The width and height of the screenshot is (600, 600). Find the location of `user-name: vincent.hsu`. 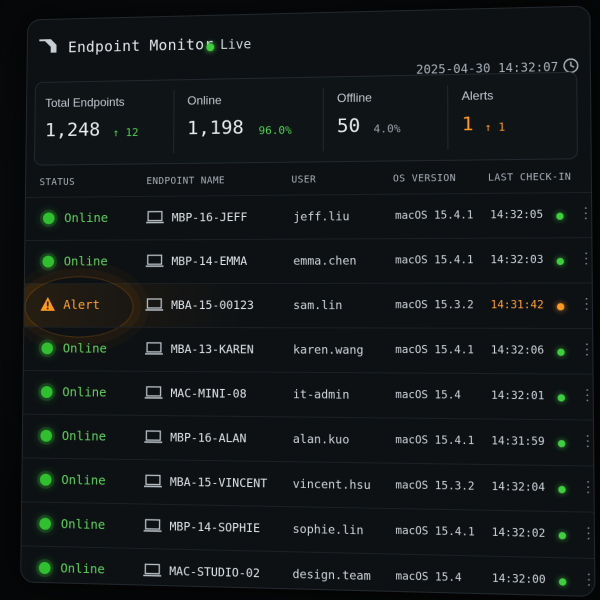

user-name: vincent.hsu is located at coordinates (332, 485).